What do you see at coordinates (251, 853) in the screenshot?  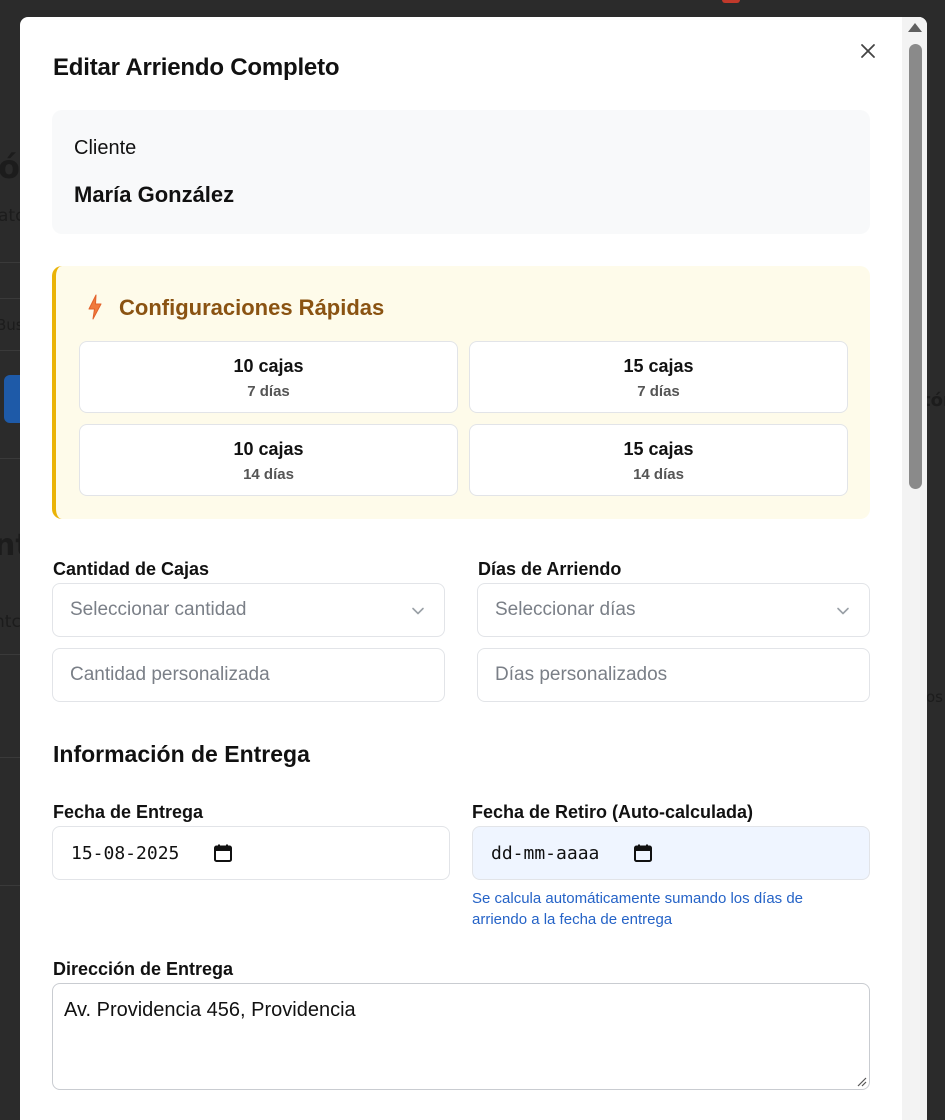 I see `delivery-date-input: 15-08-2025` at bounding box center [251, 853].